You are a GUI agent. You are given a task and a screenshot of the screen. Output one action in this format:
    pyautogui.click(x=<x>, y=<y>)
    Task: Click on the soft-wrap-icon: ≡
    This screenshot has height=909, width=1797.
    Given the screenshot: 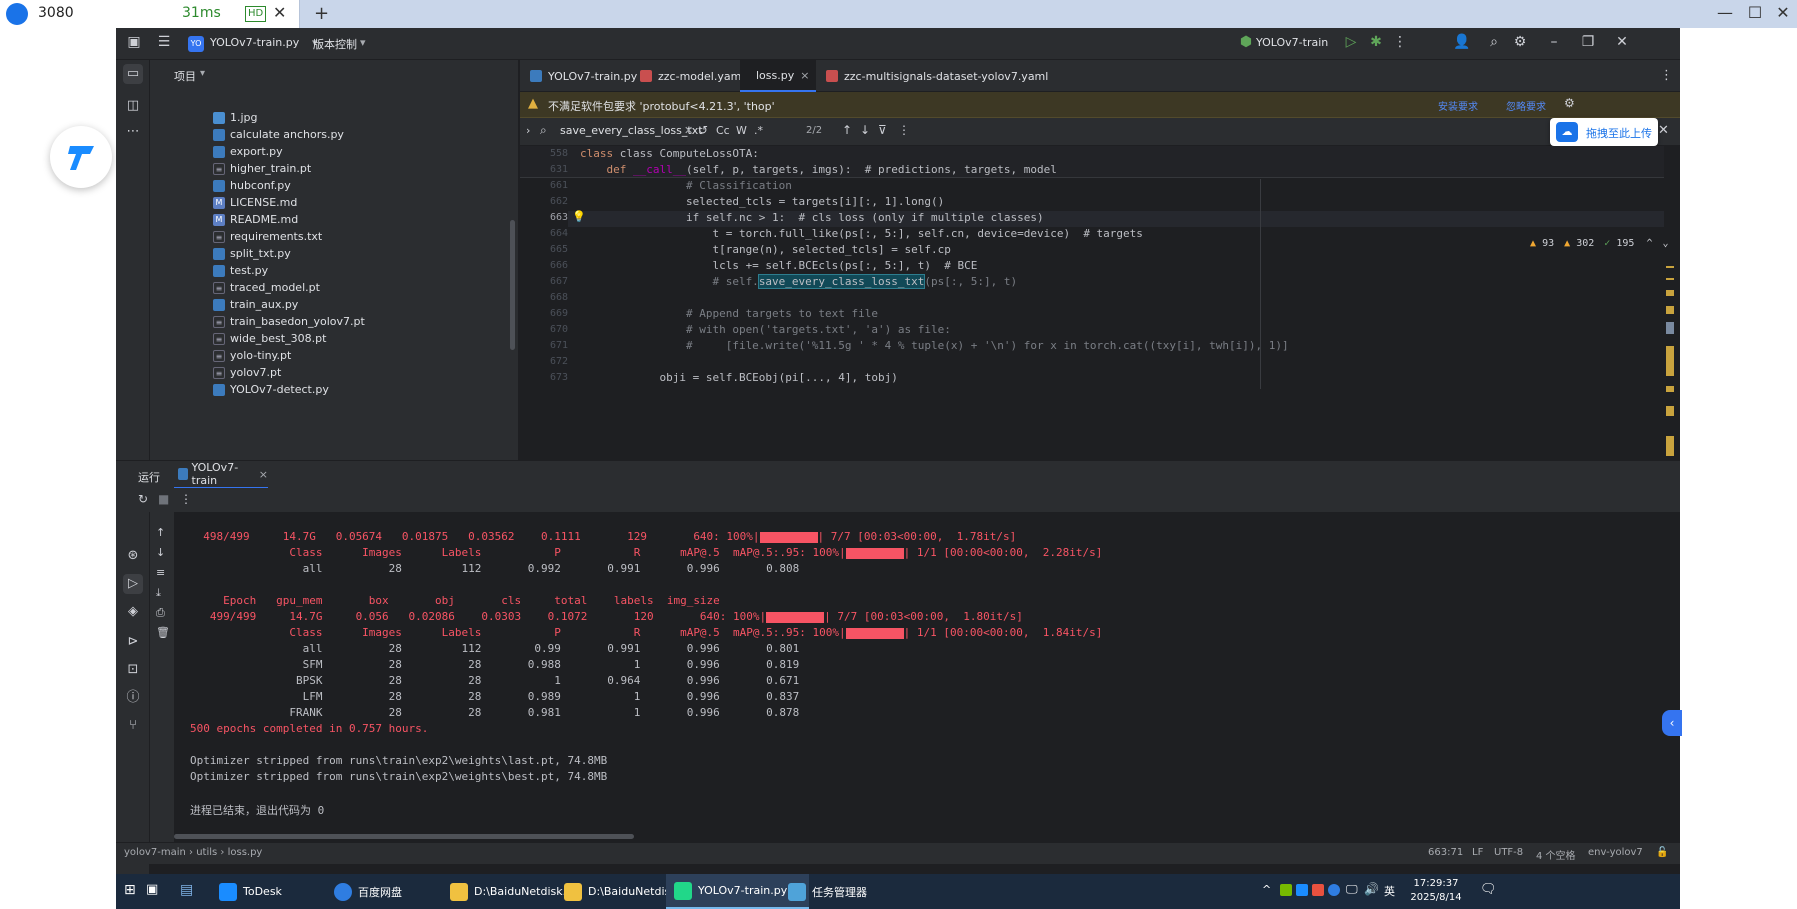 What is the action you would take?
    pyautogui.click(x=160, y=572)
    